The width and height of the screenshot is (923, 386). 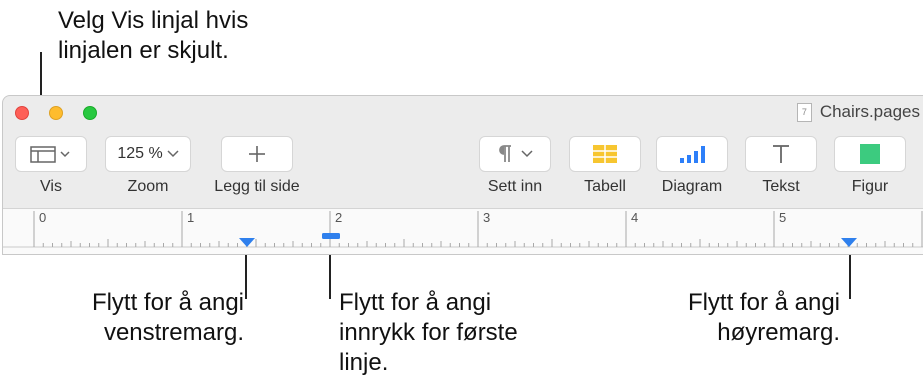 What do you see at coordinates (692, 186) in the screenshot?
I see `chart-label: Diagram` at bounding box center [692, 186].